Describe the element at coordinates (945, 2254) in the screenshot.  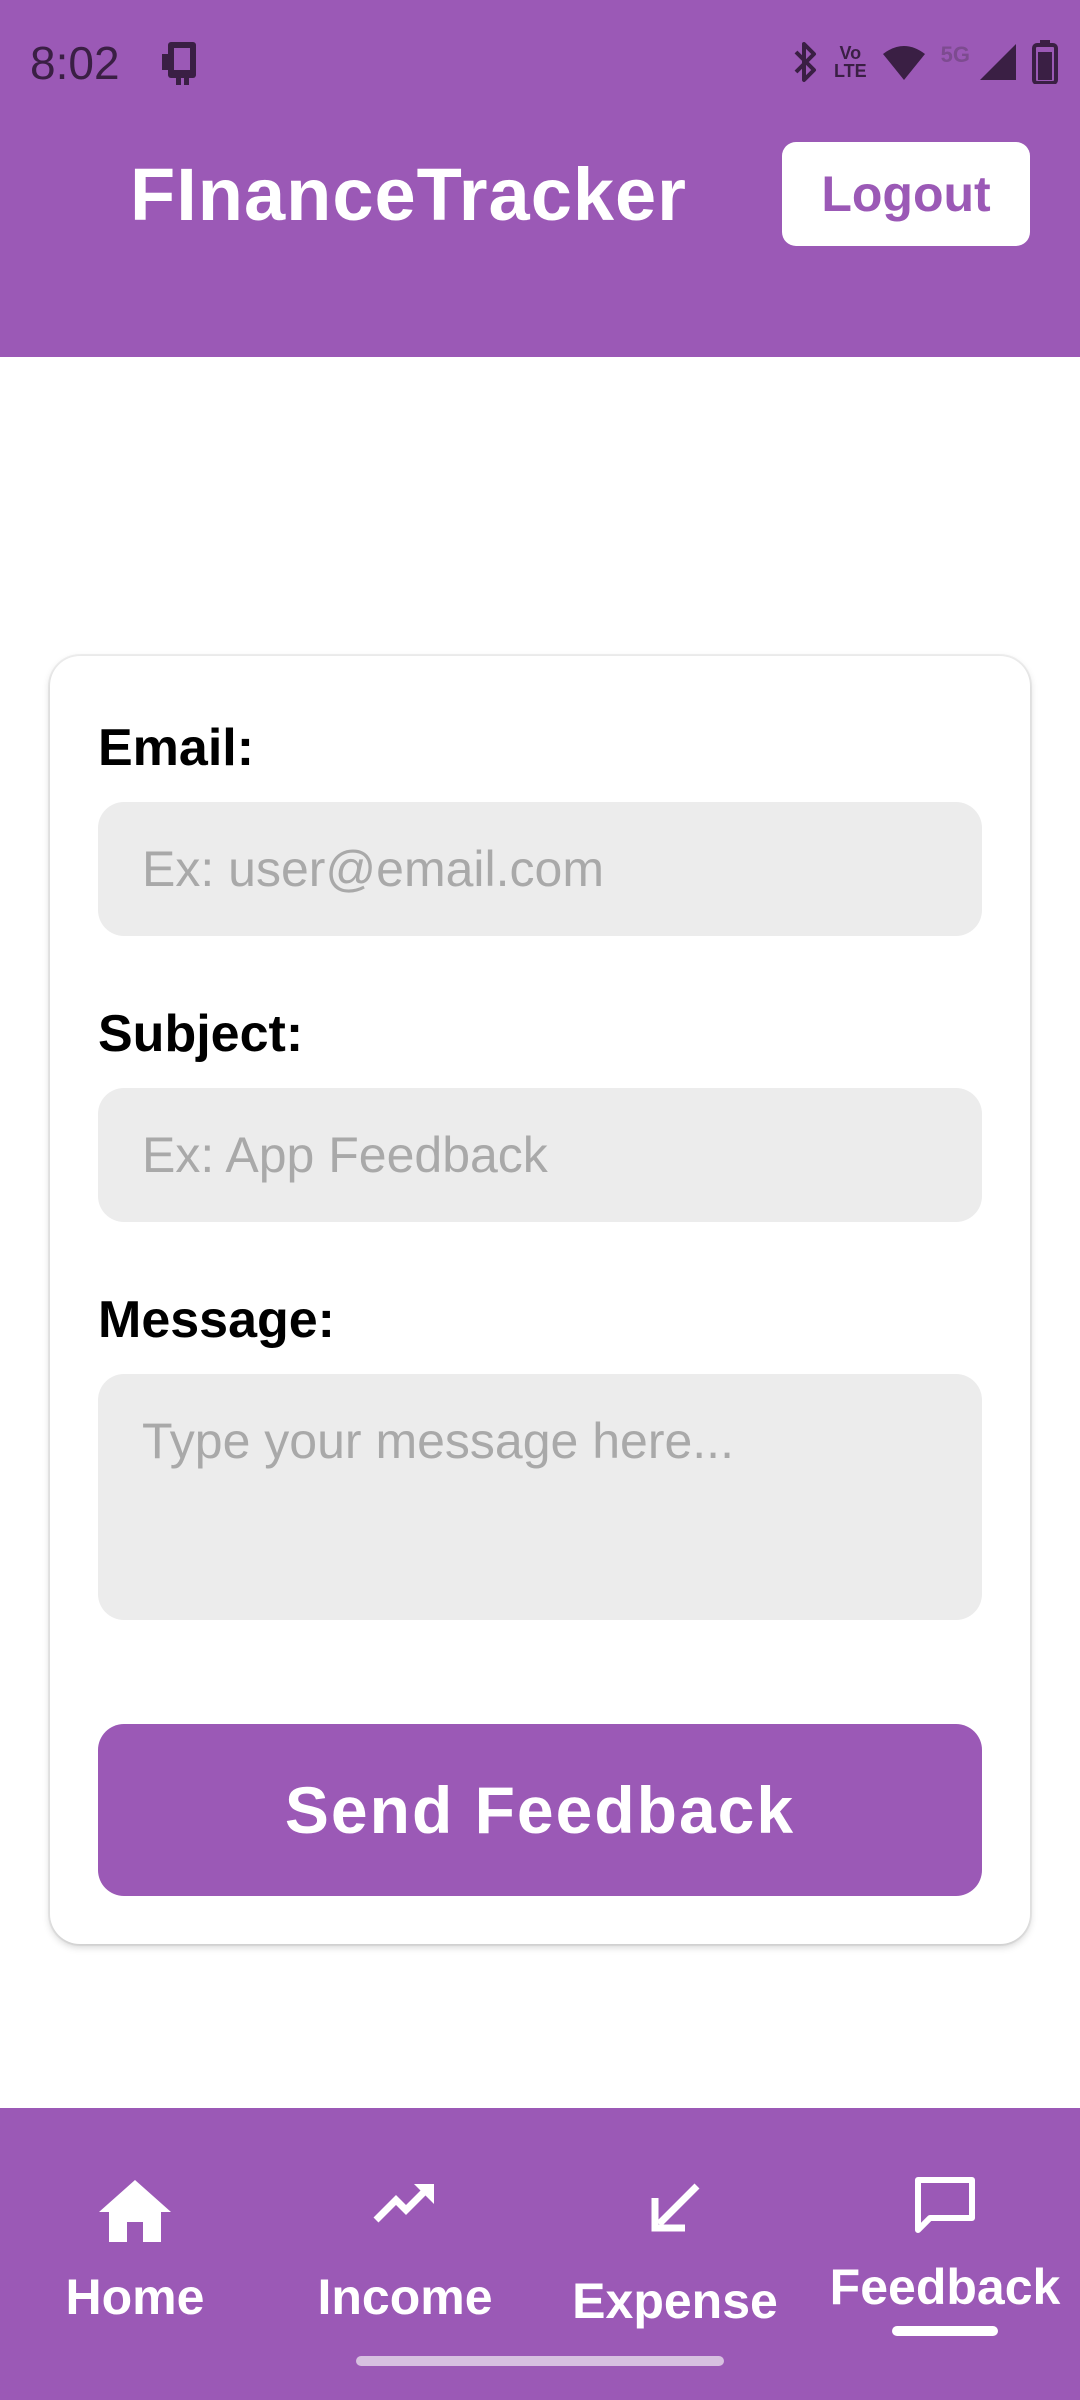
I see `nav-item-feedback: Feedback` at that location.